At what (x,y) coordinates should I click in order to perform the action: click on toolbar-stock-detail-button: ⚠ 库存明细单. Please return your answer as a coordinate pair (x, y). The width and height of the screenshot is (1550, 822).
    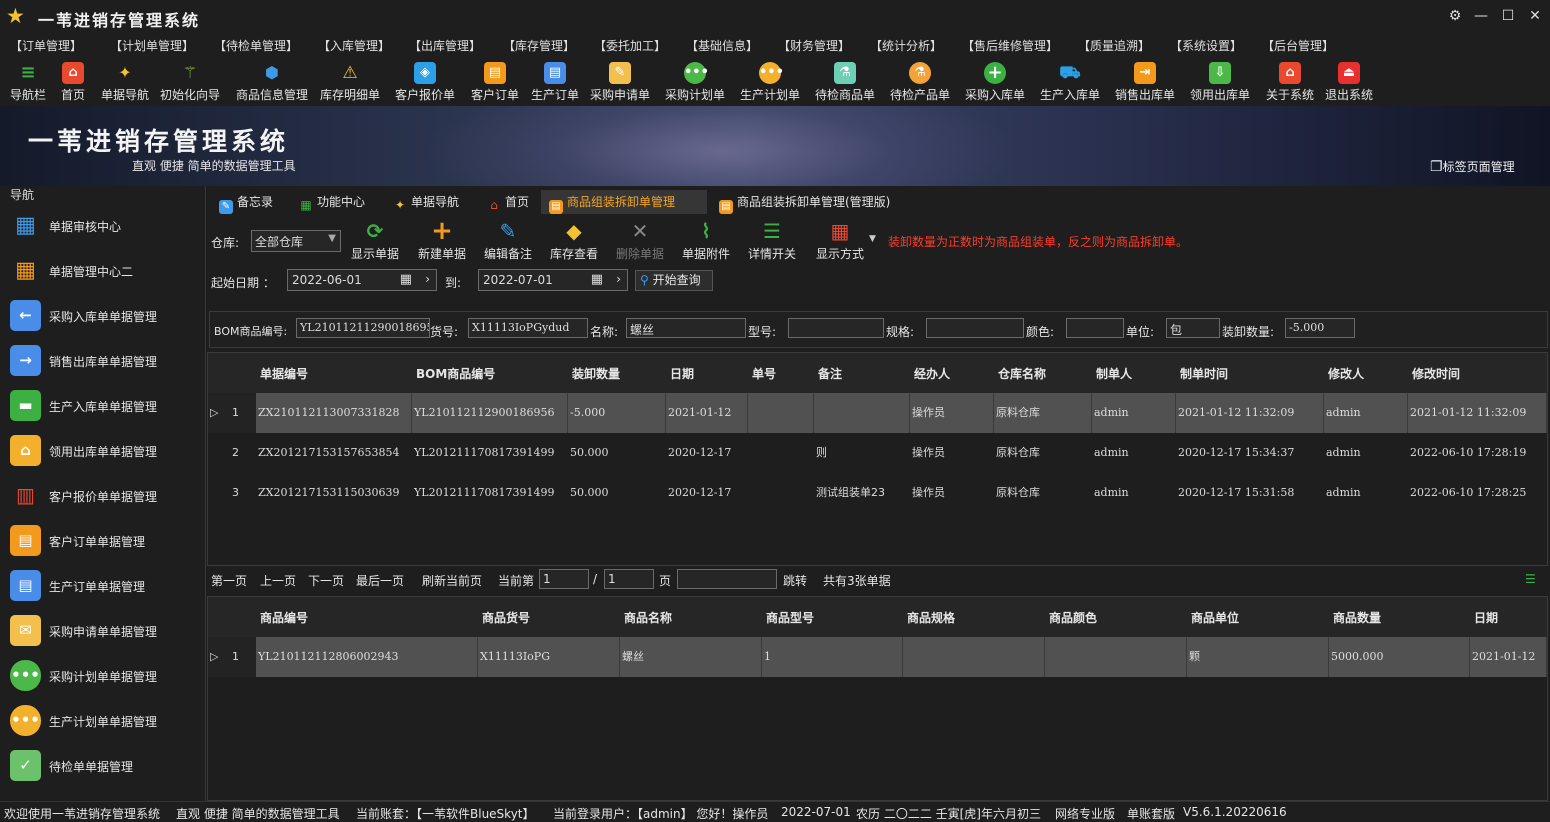
    Looking at the image, I should click on (350, 81).